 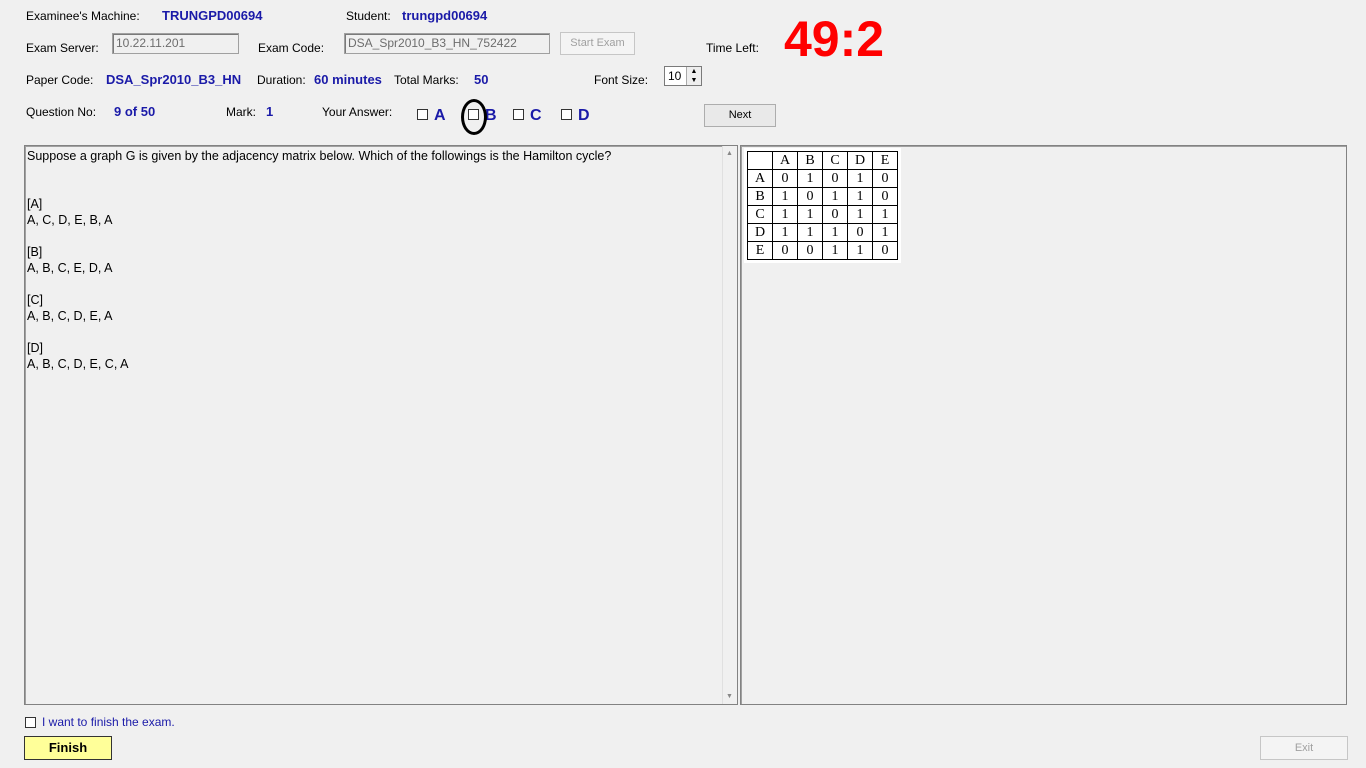 What do you see at coordinates (584, 115) in the screenshot?
I see `answer-d-label: D` at bounding box center [584, 115].